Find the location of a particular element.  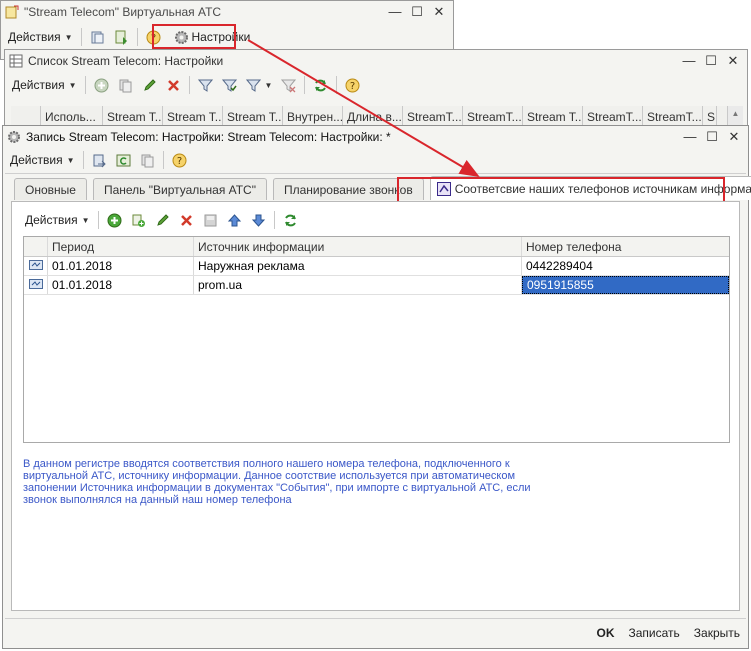

tab-virtual-pbx-panel: Панель "Виртуальная АТС" is located at coordinates (179, 189).